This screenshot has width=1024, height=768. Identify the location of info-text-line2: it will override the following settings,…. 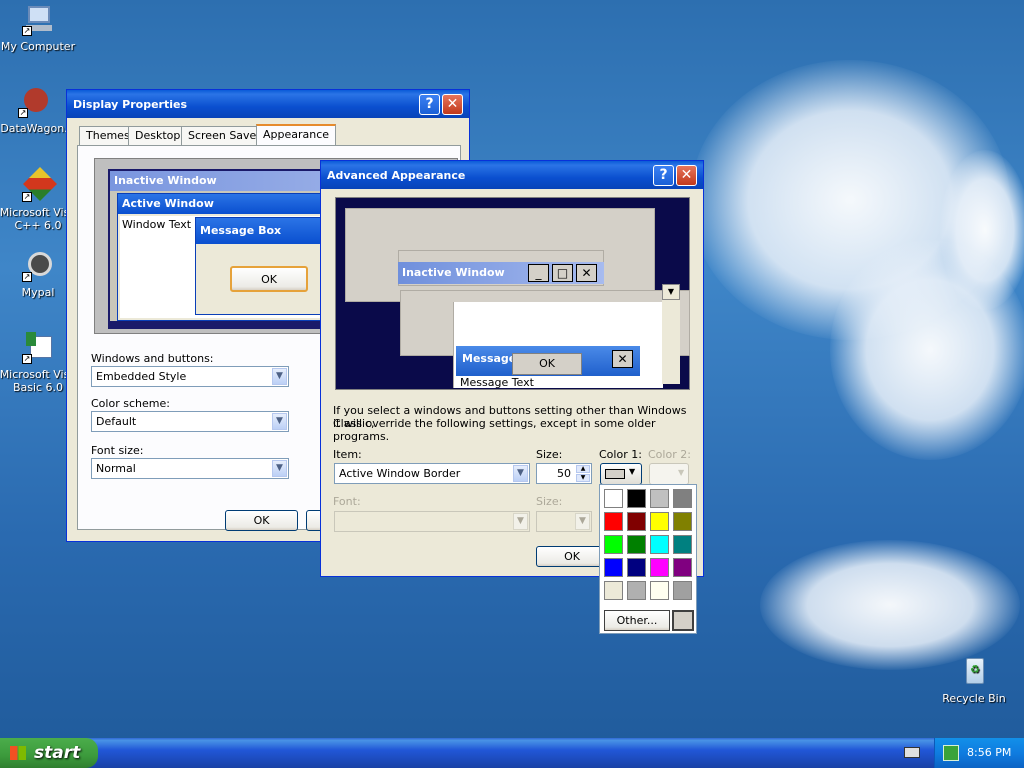
(494, 430).